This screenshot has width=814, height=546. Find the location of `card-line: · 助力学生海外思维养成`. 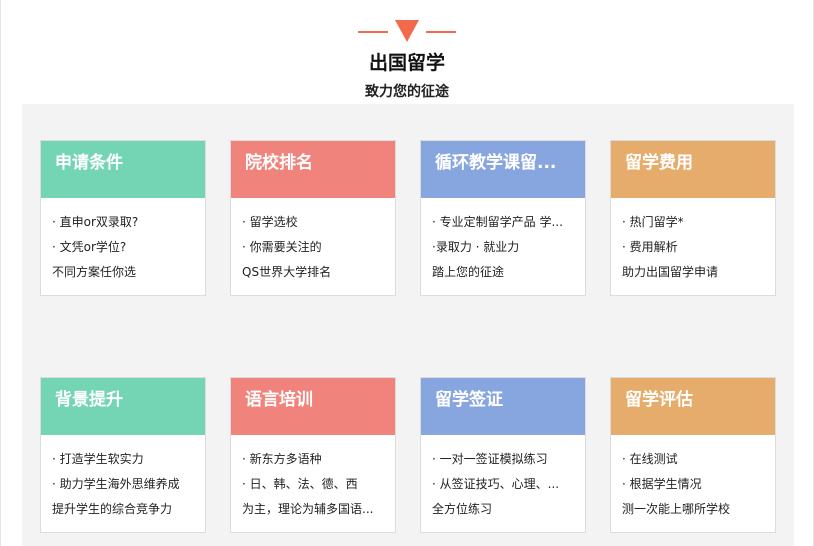

card-line: · 助力学生海外思维养成 is located at coordinates (123, 484).